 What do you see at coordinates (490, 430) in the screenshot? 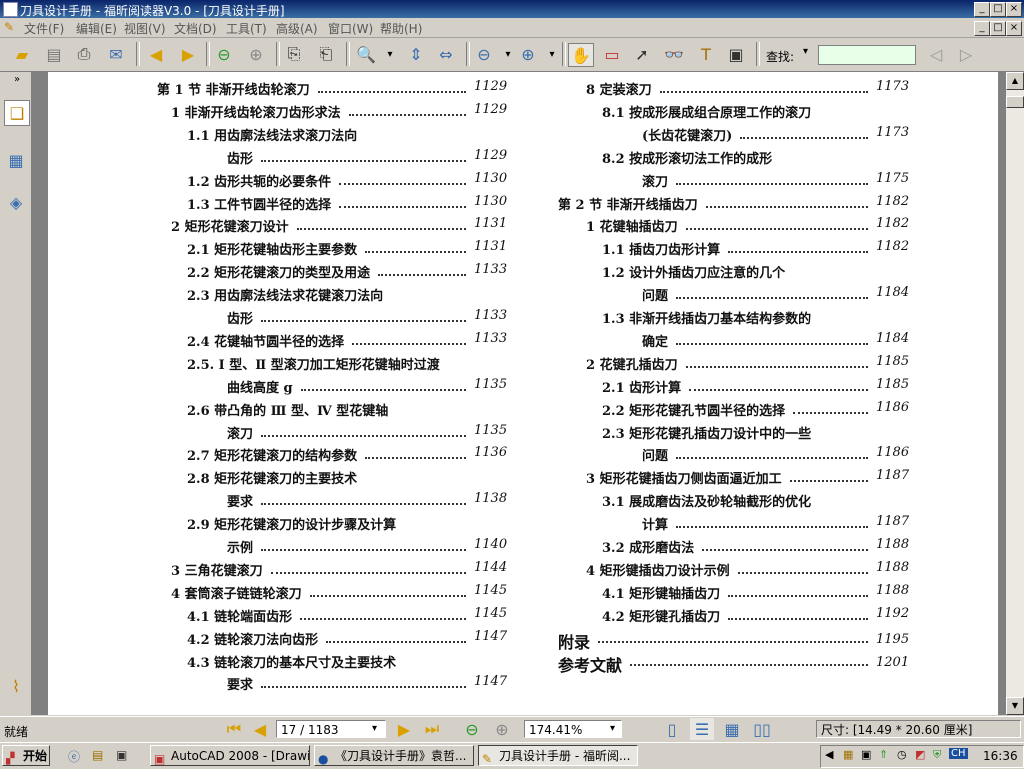
I see `toc-entry-page-number: 1135` at bounding box center [490, 430].